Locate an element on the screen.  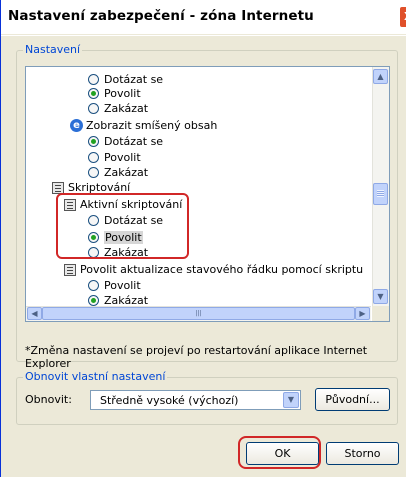
horizontal-scrollbar: ◀ ||| ▶ is located at coordinates (198, 313).